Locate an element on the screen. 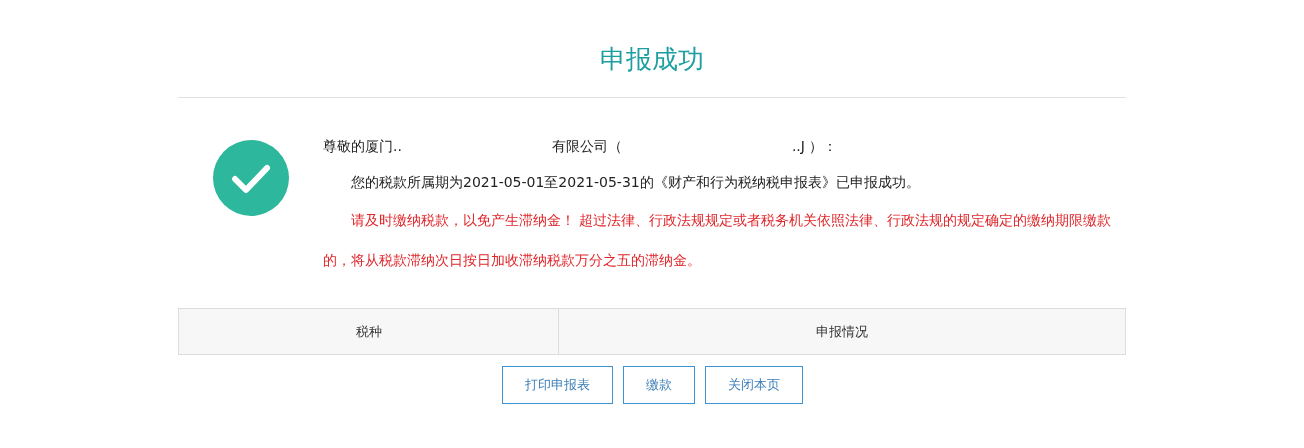 The height and width of the screenshot is (448, 1304). late-payment-warning: 请及时缴纳税款，以免产生滞纳金！ 超过法律、行政法规规定或者税务机关依照法律、行政法规的规定确定的缴纳期限缴款的，将从税款滞纳次日按日加收滞纳税款万分之五的滞纳金。 is located at coordinates (718, 240).